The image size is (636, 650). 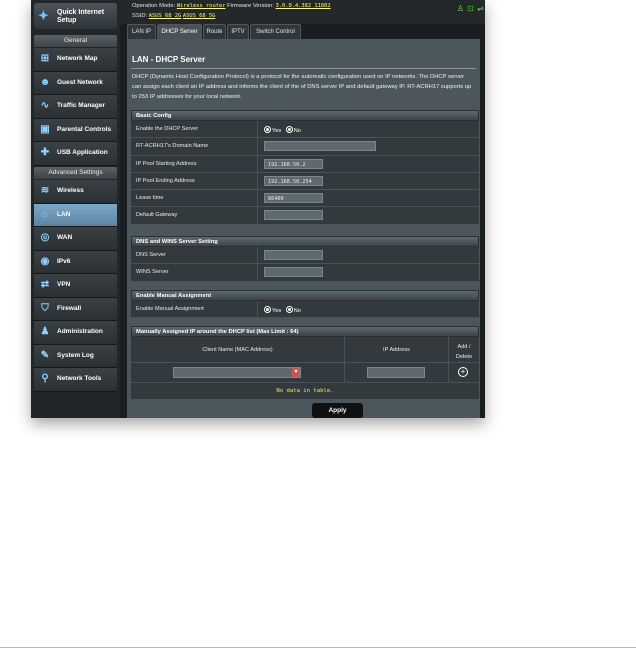 What do you see at coordinates (470, 8) in the screenshot?
I see `network-status-icon: ⊡` at bounding box center [470, 8].